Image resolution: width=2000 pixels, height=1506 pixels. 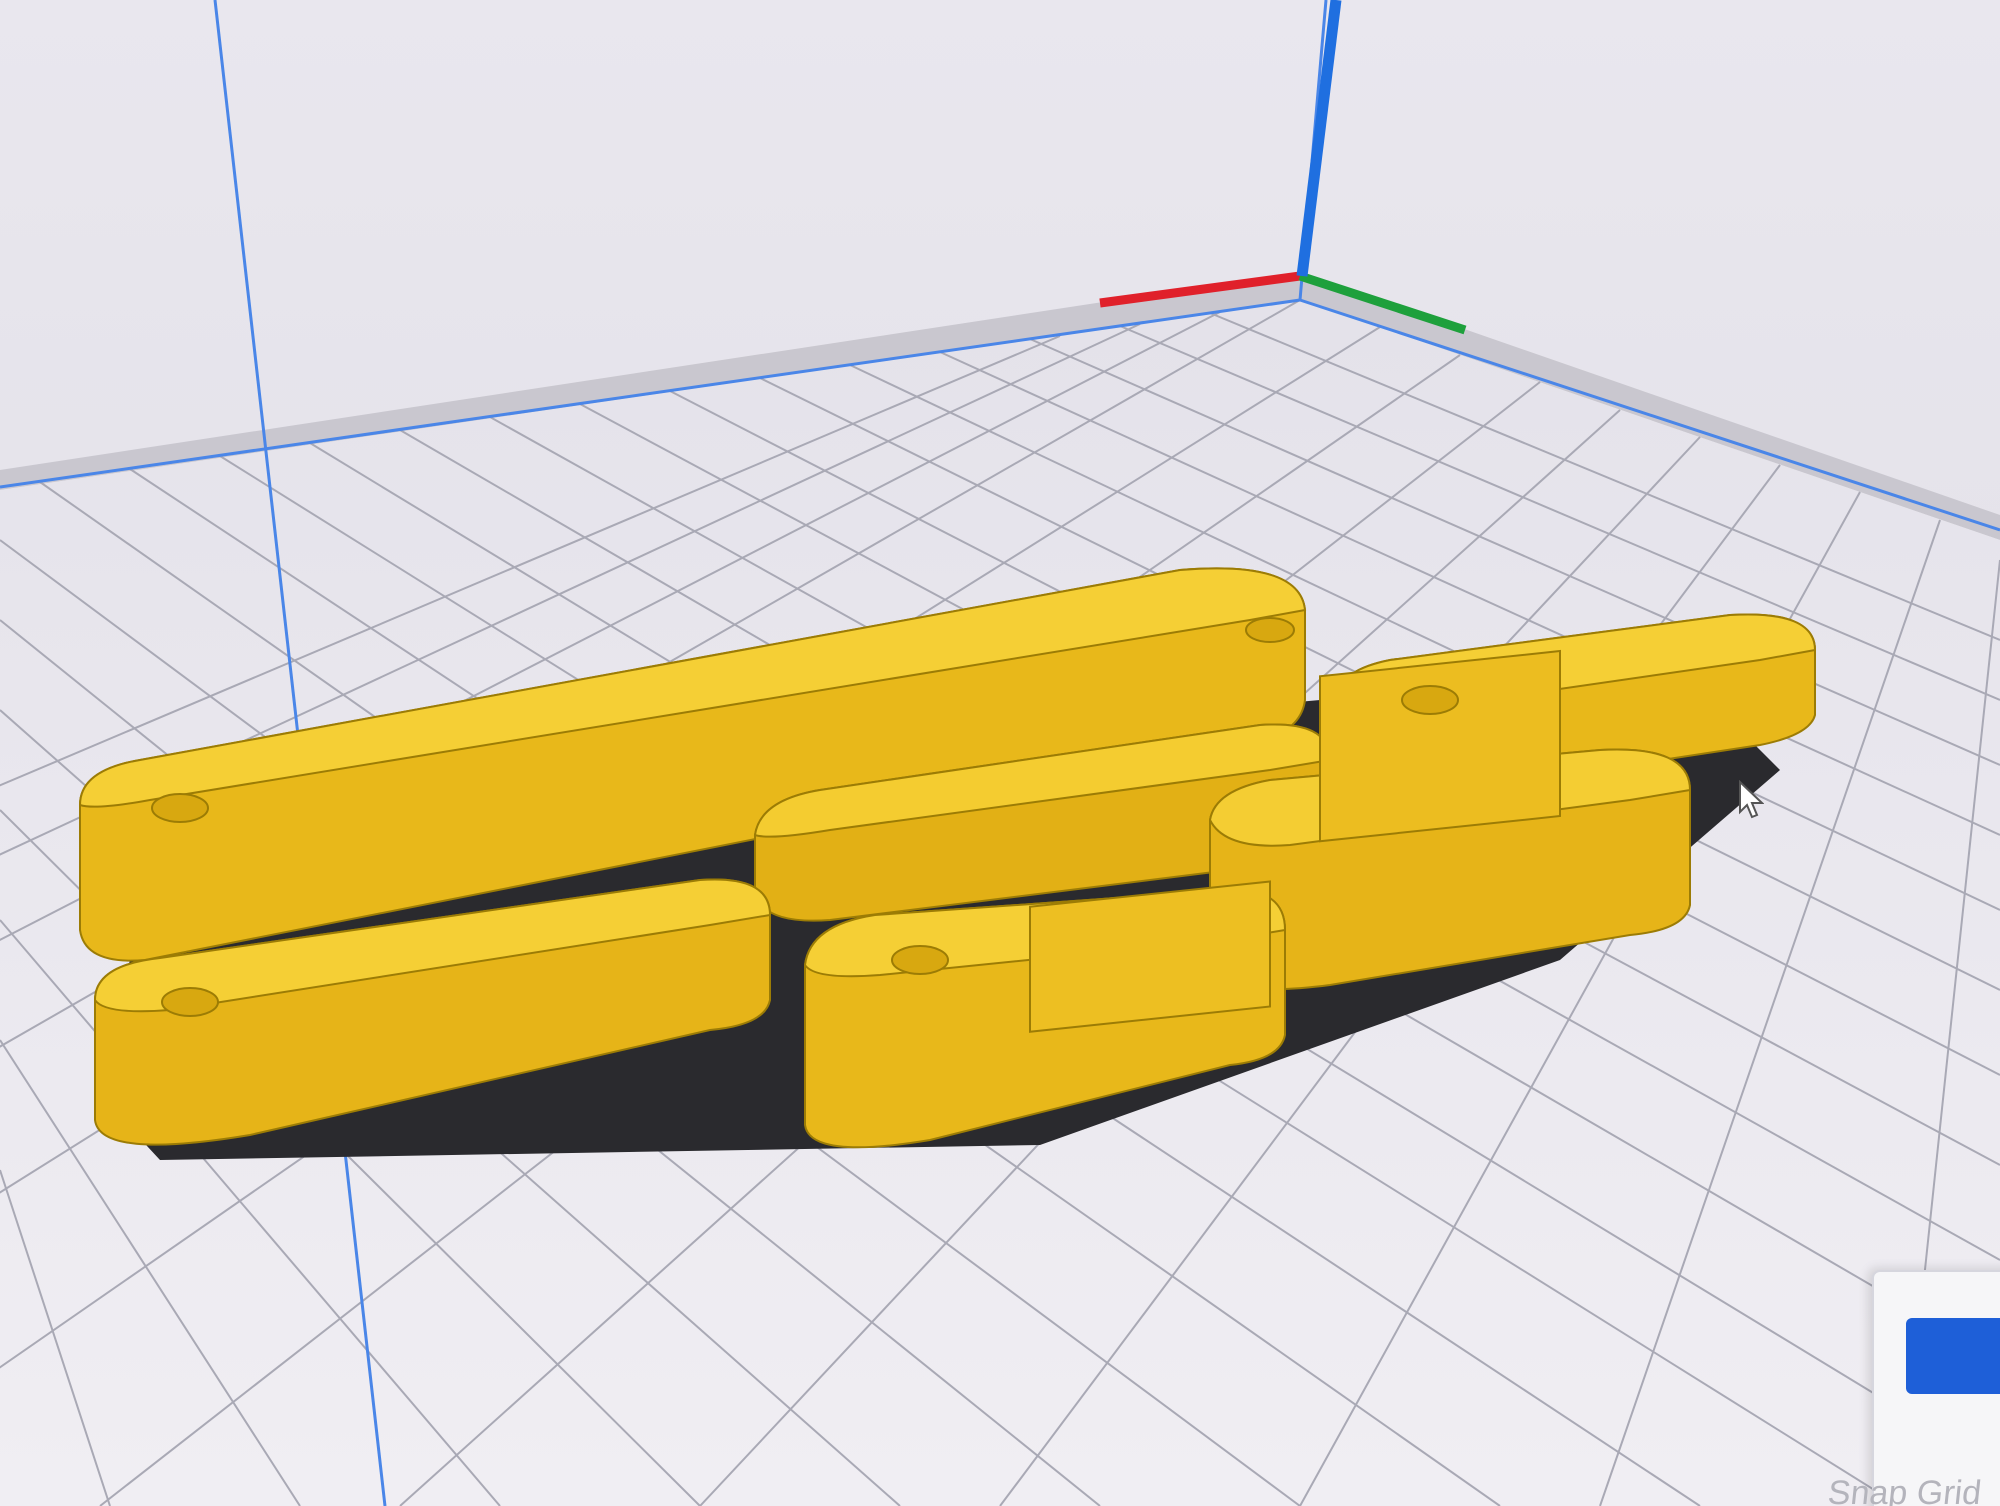 I want to click on side-panel, so click(x=1936, y=1388).